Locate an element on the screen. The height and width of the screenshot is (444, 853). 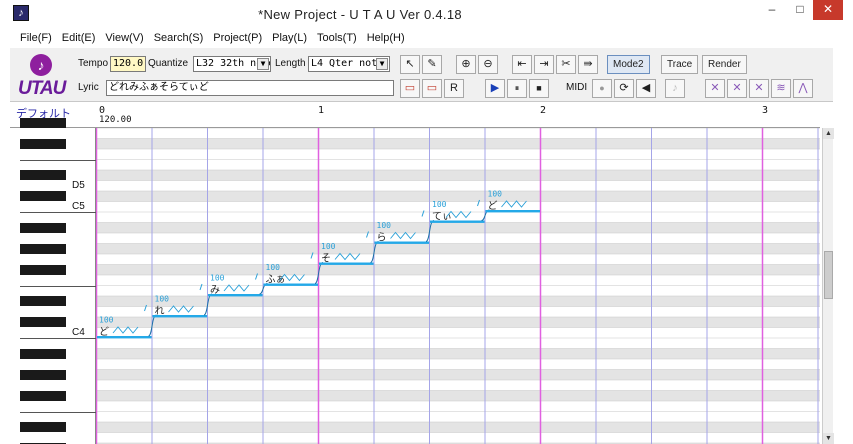
menu-project: Project(P) is located at coordinates (237, 38).